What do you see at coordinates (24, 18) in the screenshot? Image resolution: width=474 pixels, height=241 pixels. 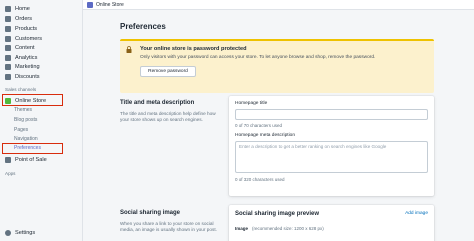 I see `sidebar-item-label: Orders` at bounding box center [24, 18].